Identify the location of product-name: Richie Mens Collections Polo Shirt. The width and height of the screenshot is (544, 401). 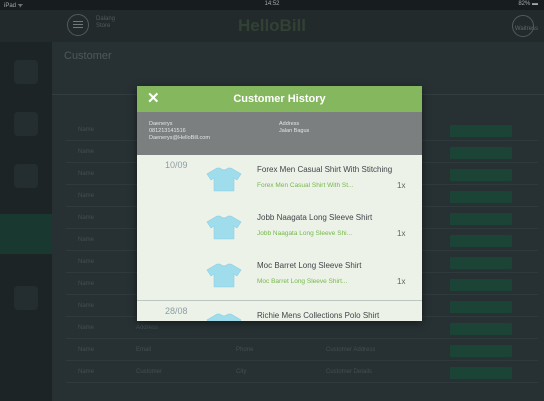
(318, 315).